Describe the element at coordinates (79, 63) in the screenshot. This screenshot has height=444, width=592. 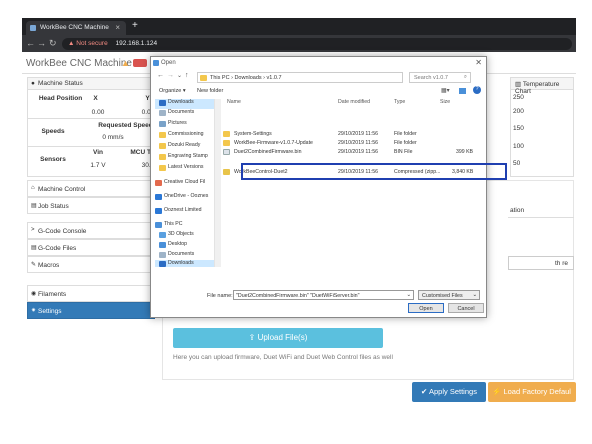
I see `app-title: WorkBee CNC Machine` at that location.